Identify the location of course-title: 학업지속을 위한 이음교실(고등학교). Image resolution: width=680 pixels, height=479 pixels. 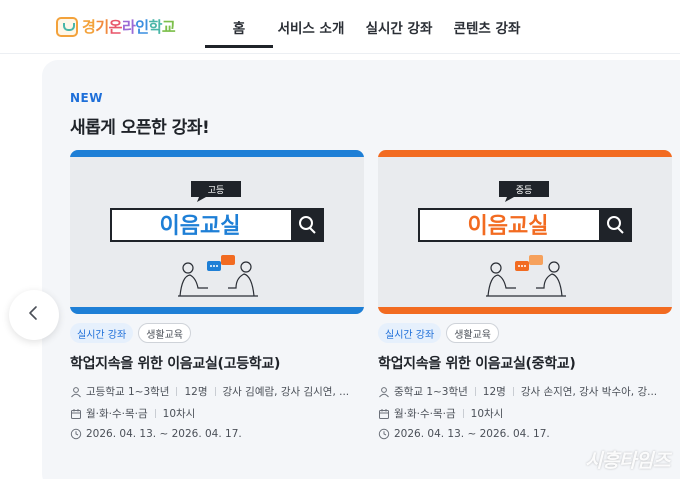
(175, 363).